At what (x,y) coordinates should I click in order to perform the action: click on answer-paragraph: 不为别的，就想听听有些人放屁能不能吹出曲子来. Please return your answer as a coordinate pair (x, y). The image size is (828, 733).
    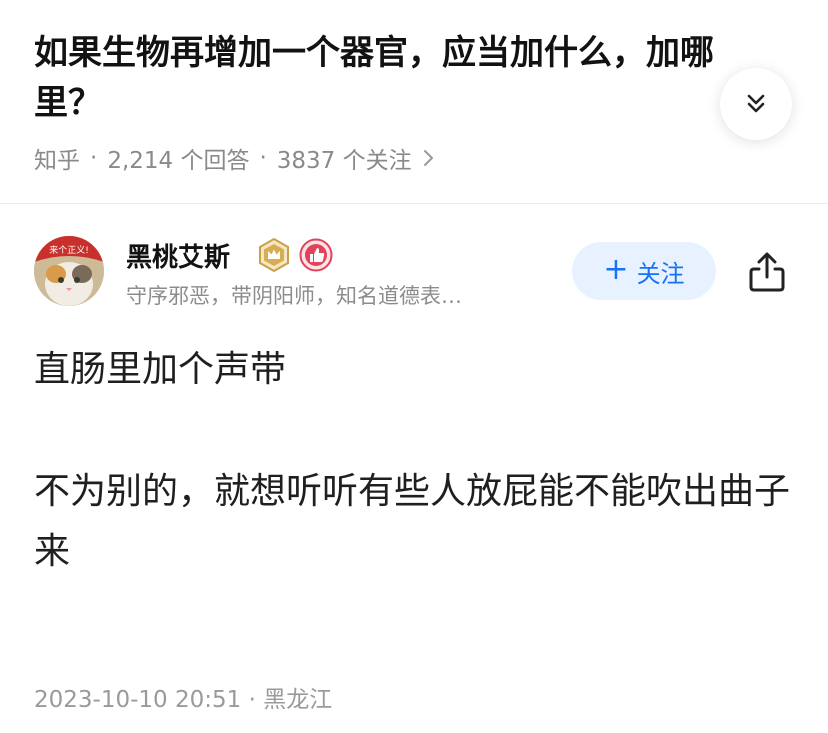
    Looking at the image, I should click on (412, 521).